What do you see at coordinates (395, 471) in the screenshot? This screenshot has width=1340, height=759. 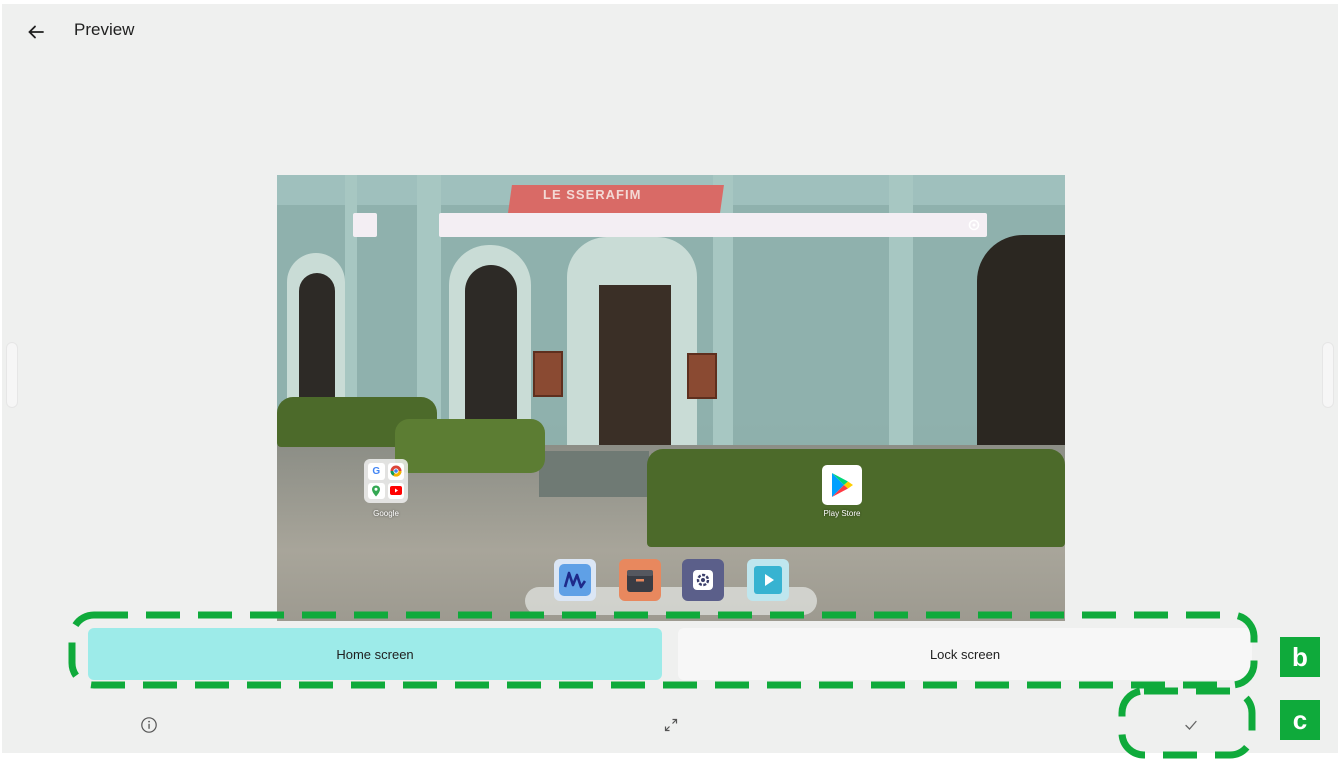 I see `chrome-app-icon` at bounding box center [395, 471].